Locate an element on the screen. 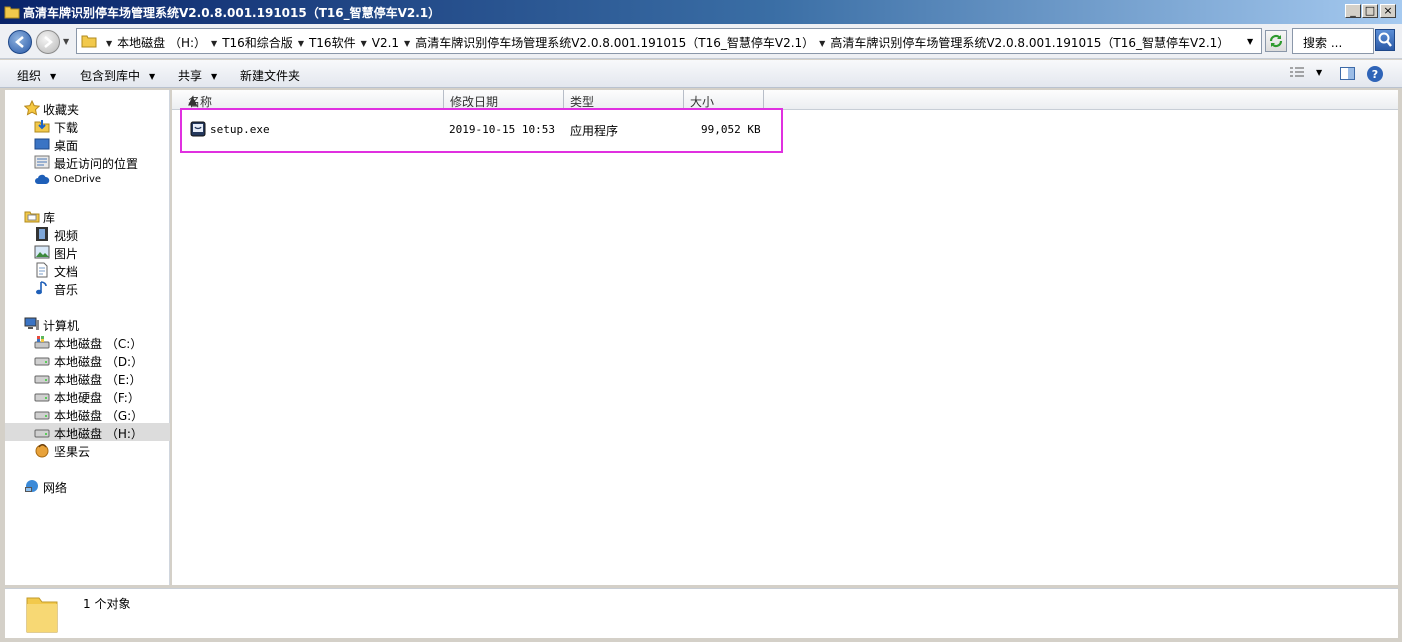 The height and width of the screenshot is (642, 1402). item-count: 1 个对象 is located at coordinates (107, 604).